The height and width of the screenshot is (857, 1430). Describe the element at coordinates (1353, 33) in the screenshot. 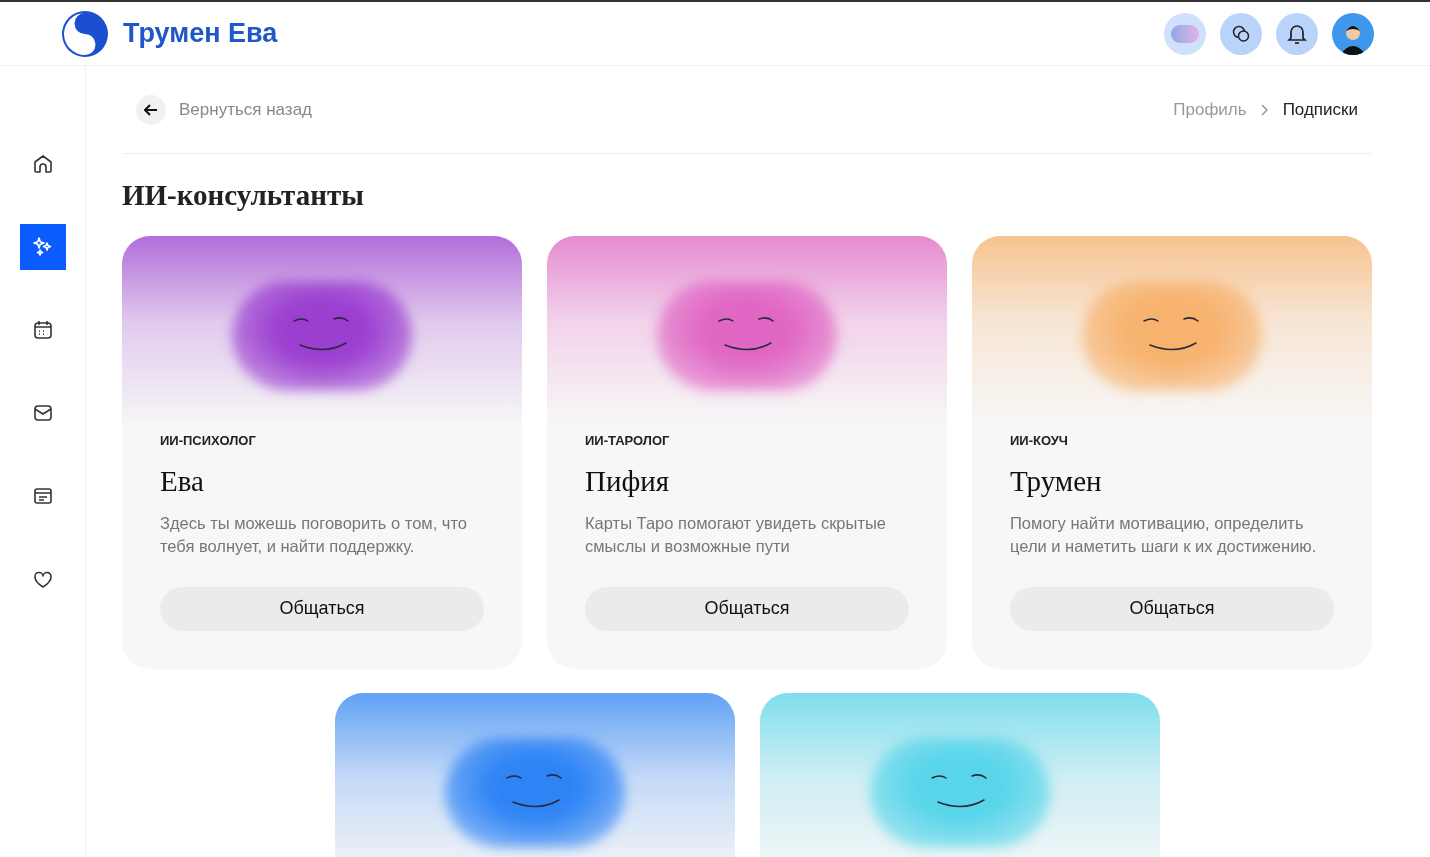

I see `user-avatar` at that location.